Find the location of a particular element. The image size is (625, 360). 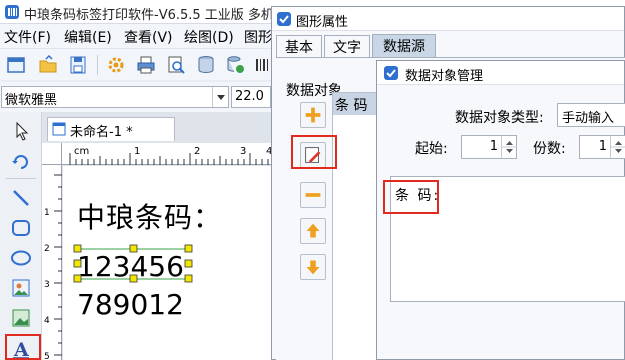

open-folder-icon is located at coordinates (48, 65).